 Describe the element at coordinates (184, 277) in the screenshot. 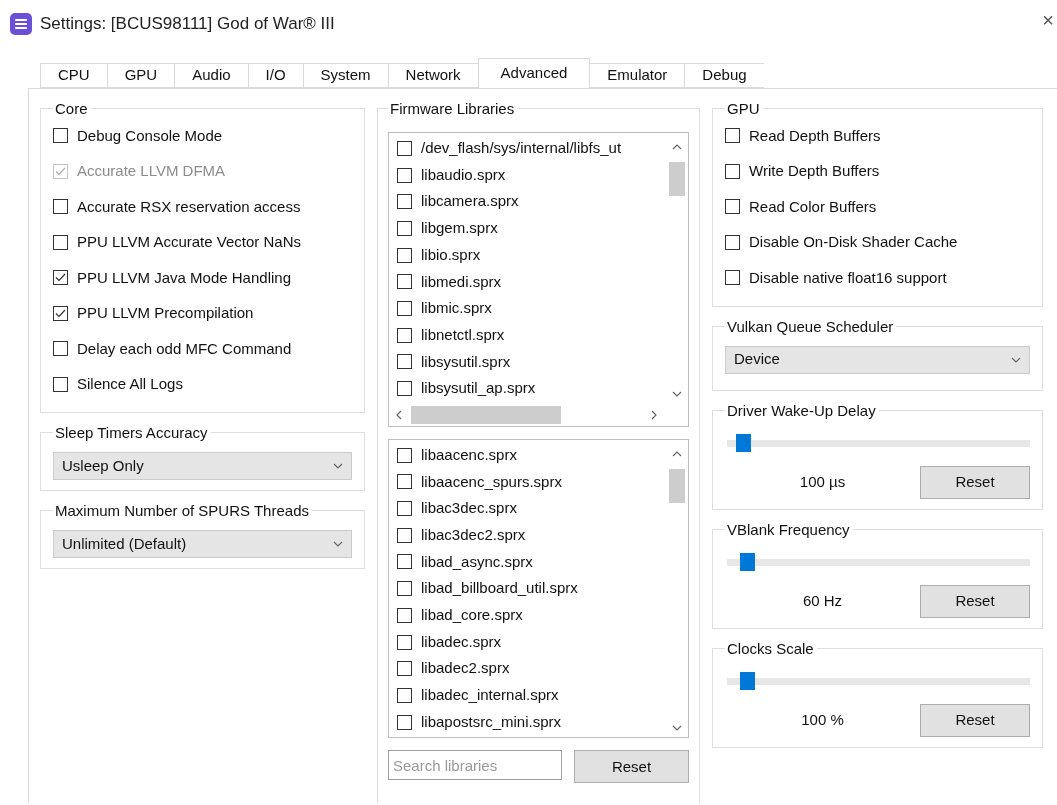

I see `checkbox-label: PPU LLVM Java Mode Handling` at that location.